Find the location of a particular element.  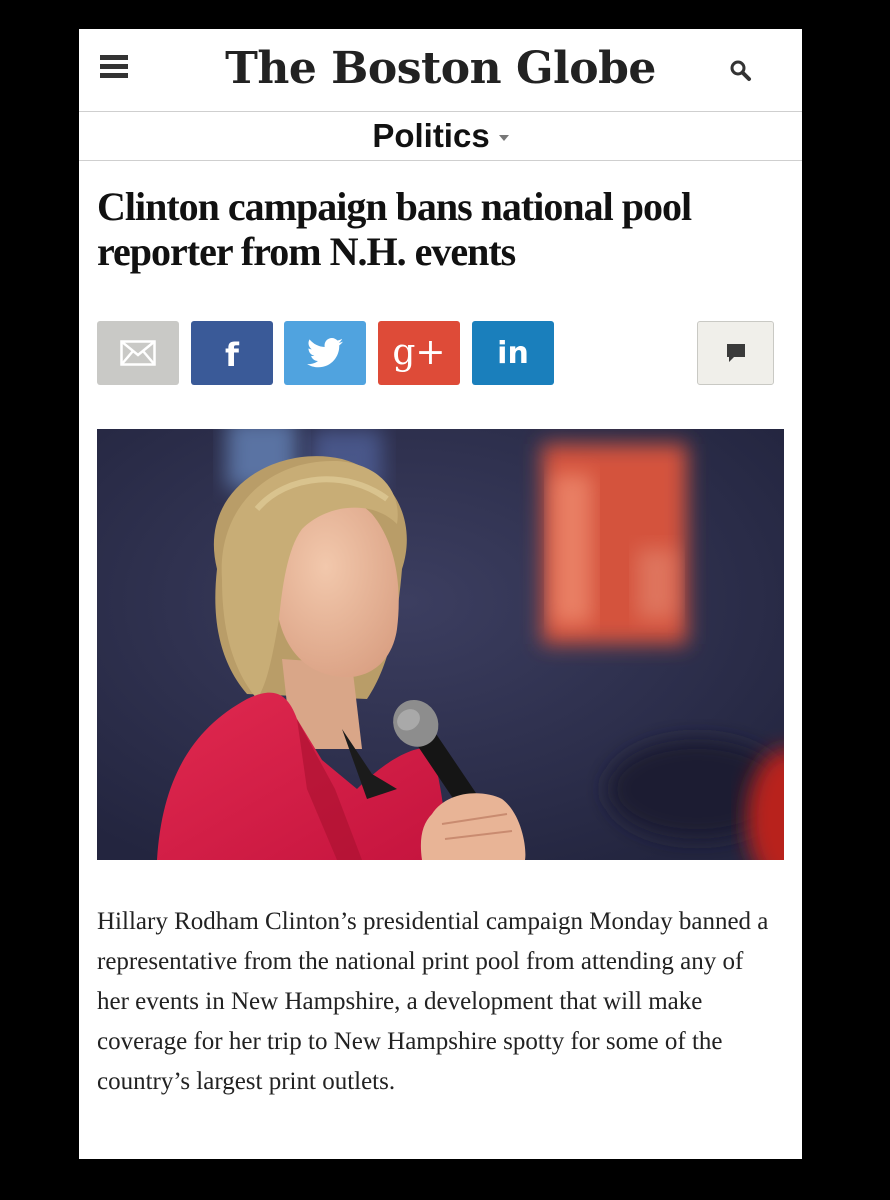

linkedin-icon: in is located at coordinates (513, 353).